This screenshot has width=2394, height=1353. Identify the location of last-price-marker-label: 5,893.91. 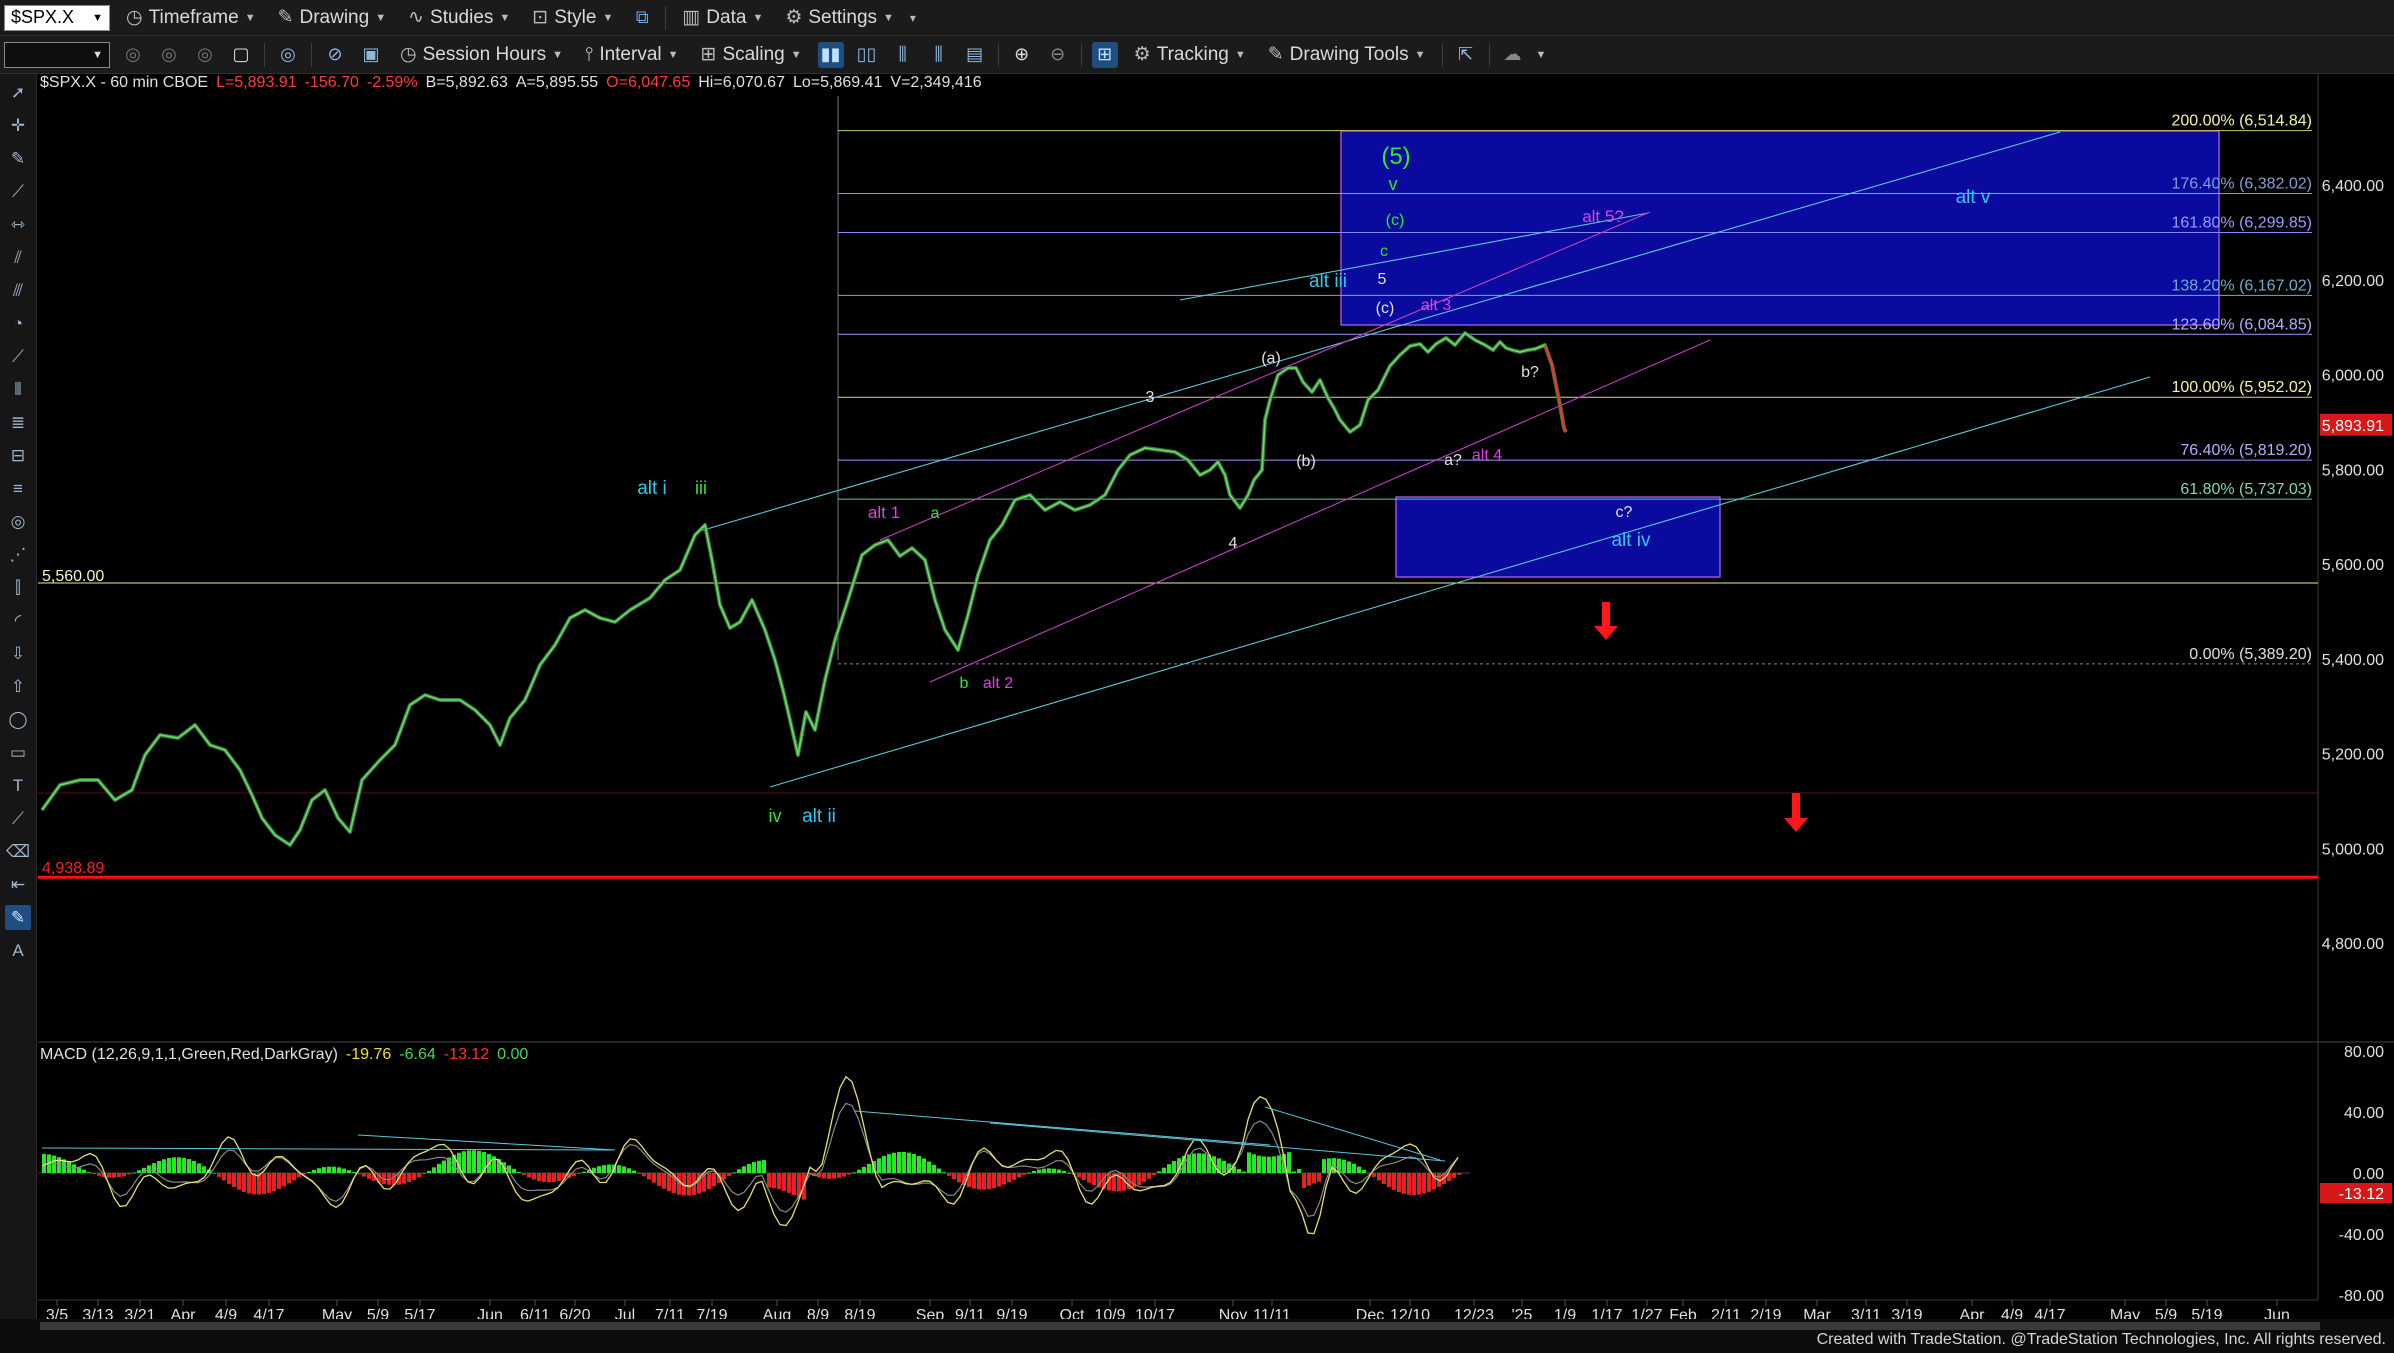
(2353, 426).